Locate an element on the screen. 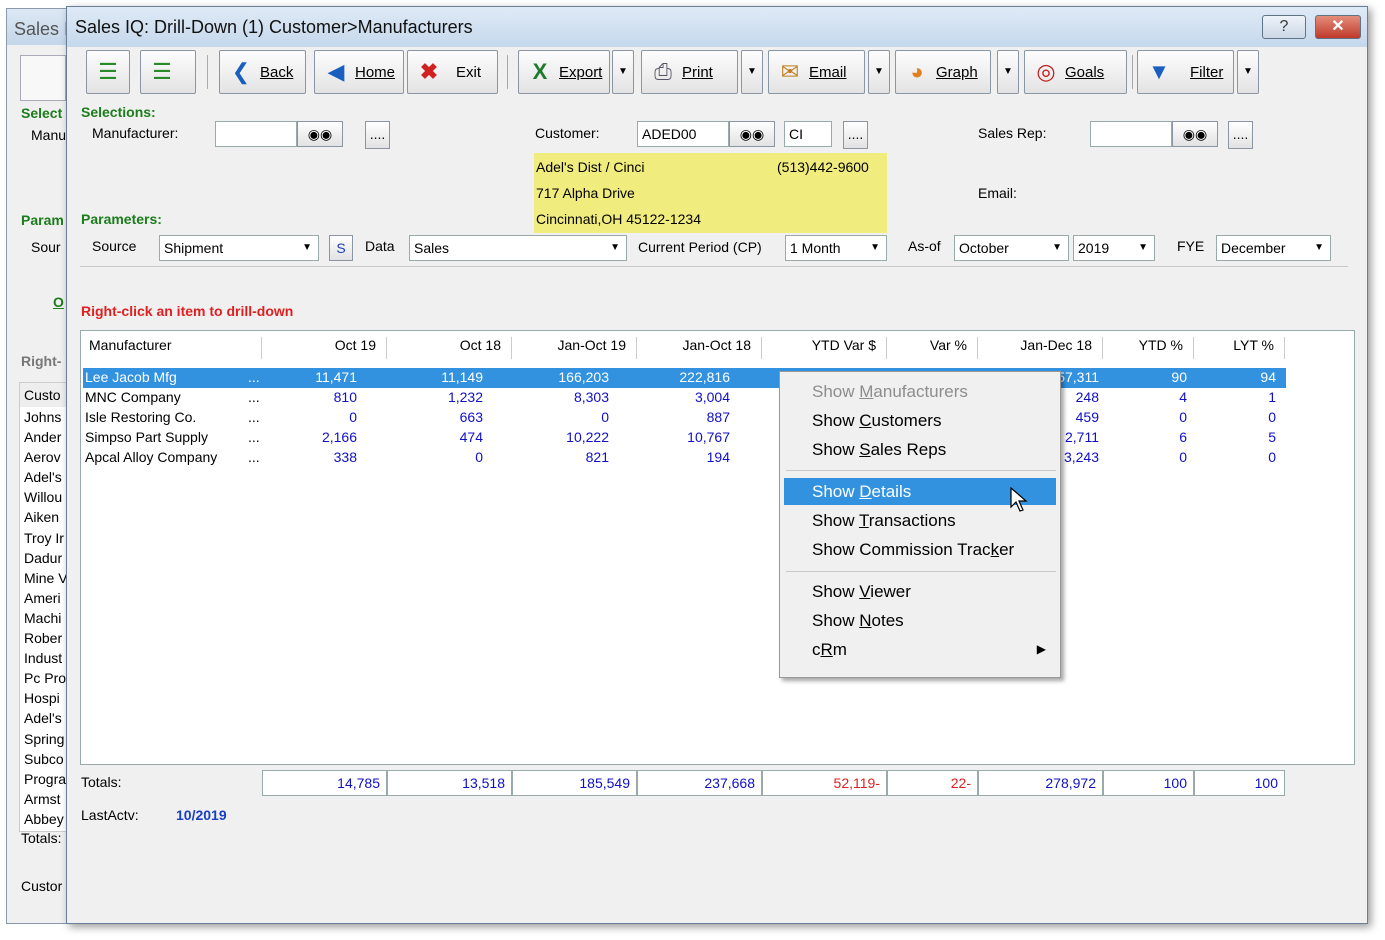 The image size is (1385, 940). column-header-oct19: Oct 19 is located at coordinates (324, 348).